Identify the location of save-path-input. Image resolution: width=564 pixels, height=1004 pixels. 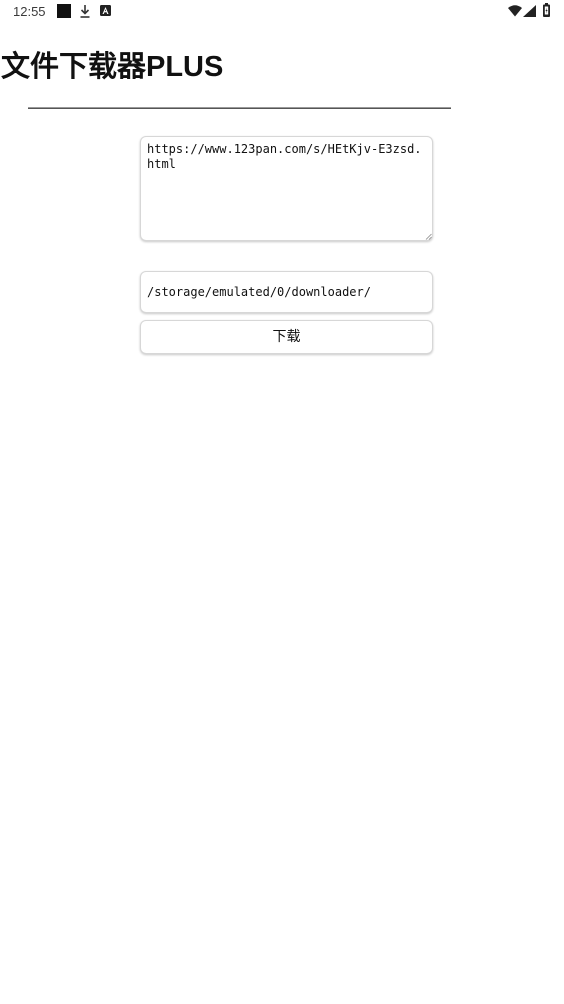
(286, 292).